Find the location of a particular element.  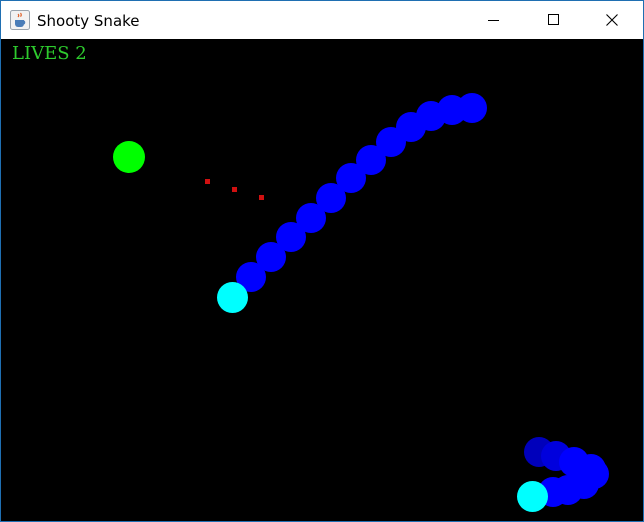

close-button is located at coordinates (612, 20).